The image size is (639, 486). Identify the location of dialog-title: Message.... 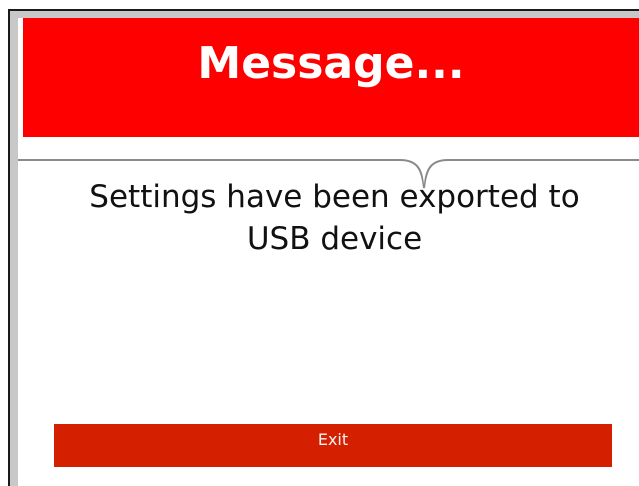
(331, 63).